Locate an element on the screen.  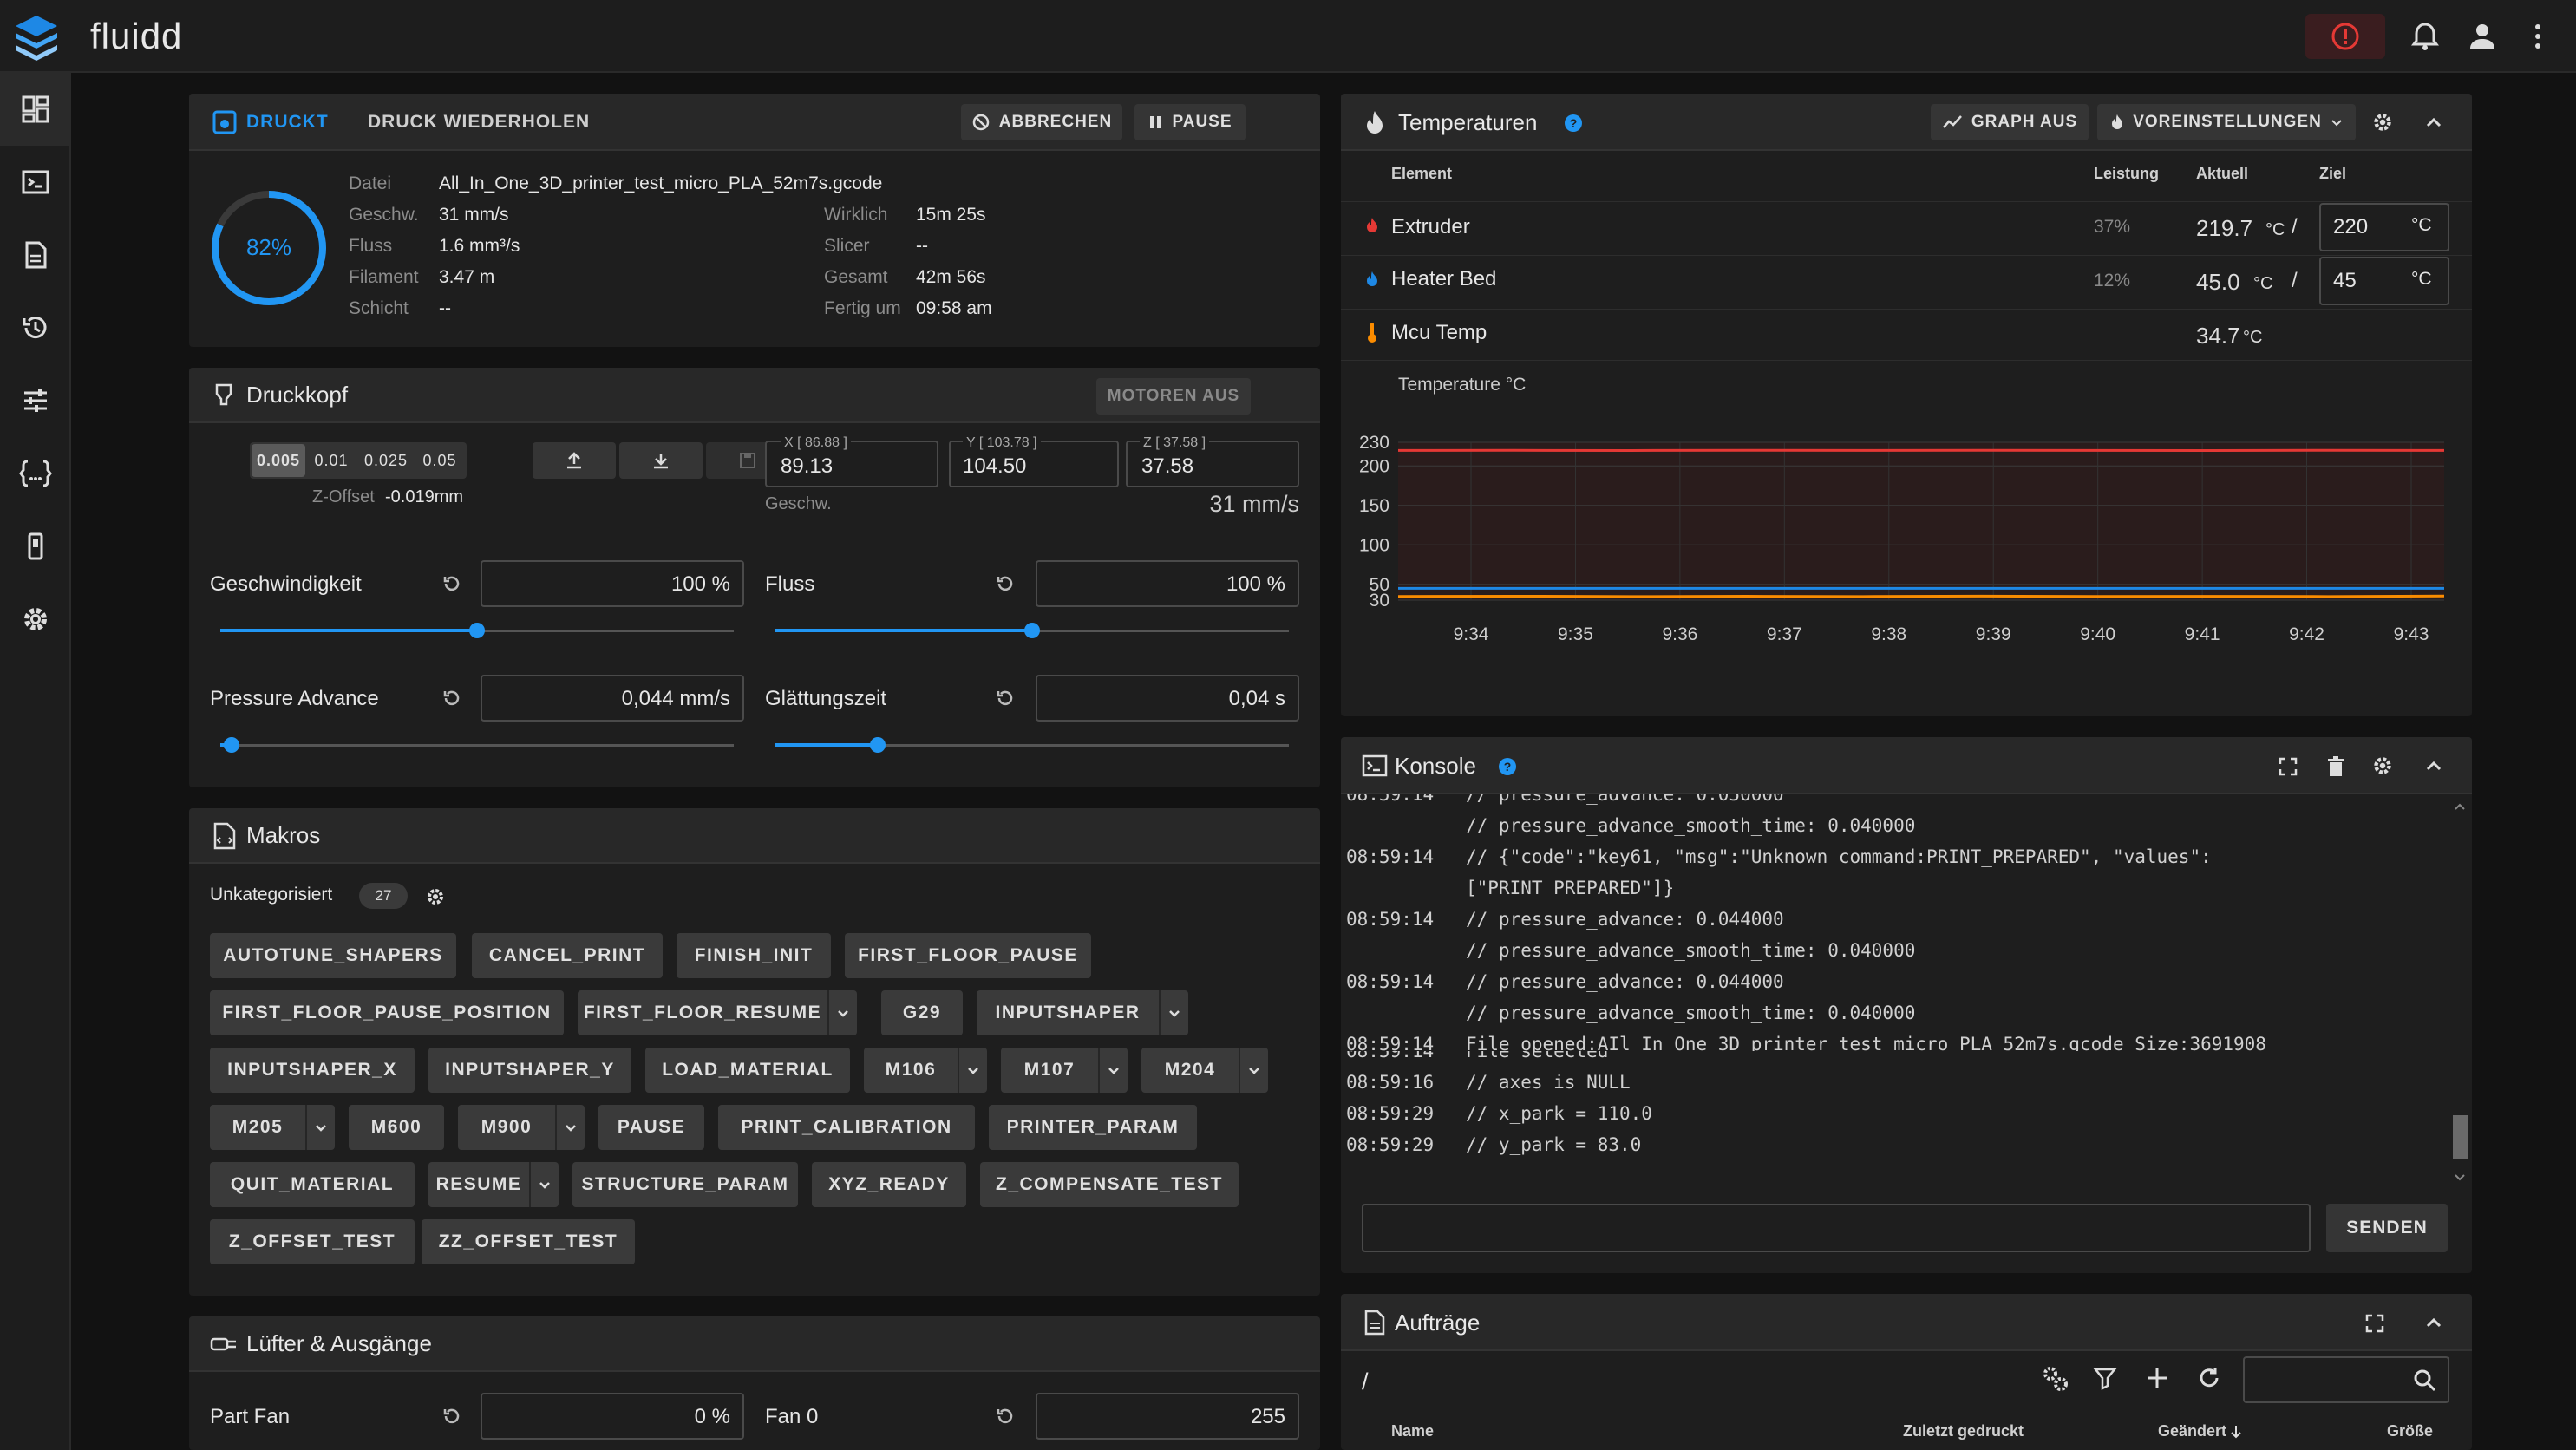
macro-button: M600 is located at coordinates (396, 1127).